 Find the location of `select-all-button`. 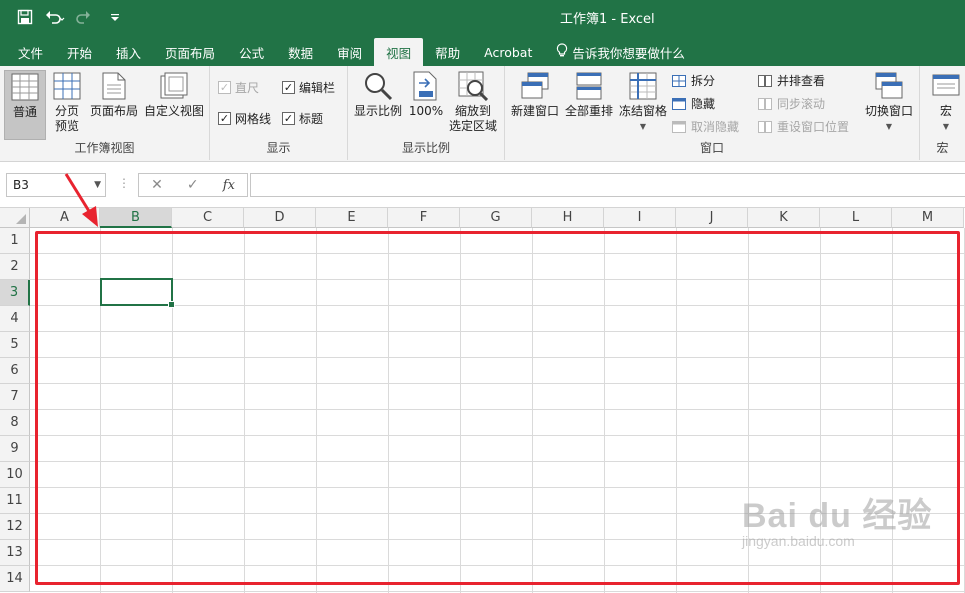

select-all-button is located at coordinates (15, 218).